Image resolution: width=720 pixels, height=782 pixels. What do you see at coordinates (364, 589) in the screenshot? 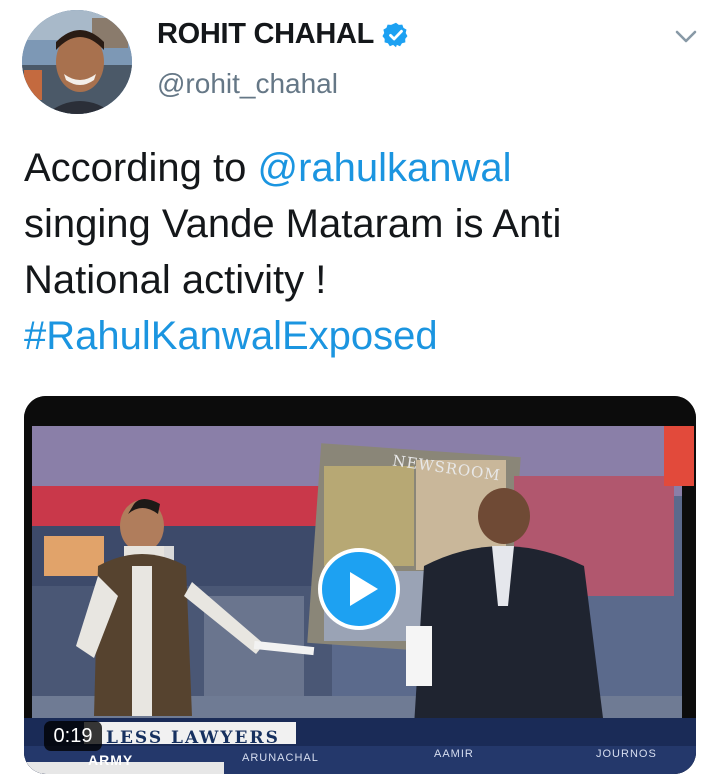
I see `play-icon` at bounding box center [364, 589].